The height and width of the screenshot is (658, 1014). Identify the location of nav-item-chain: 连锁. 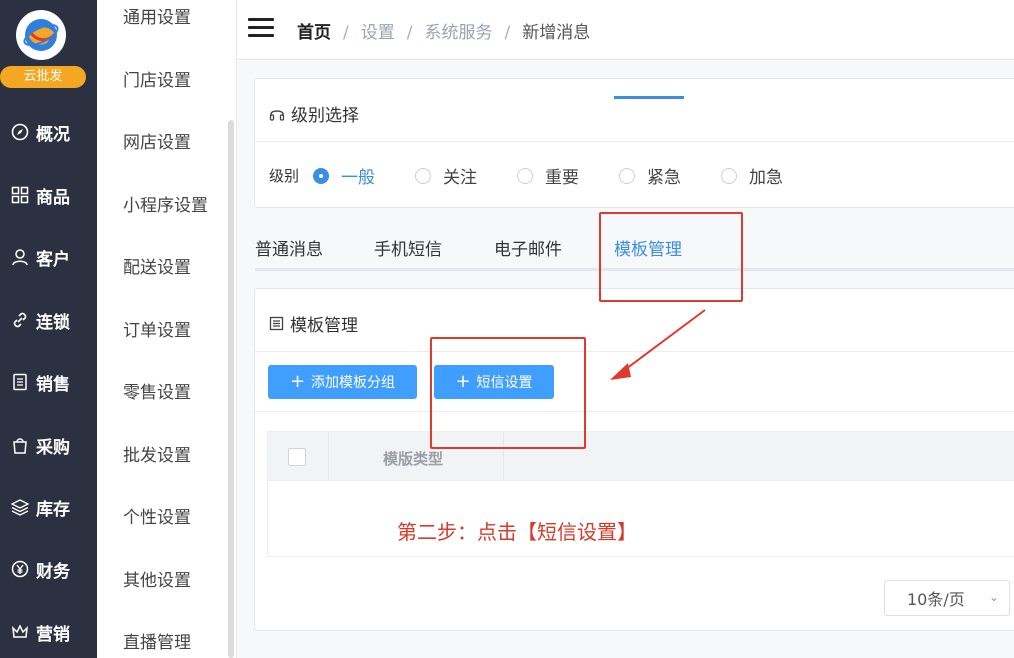
(48, 320).